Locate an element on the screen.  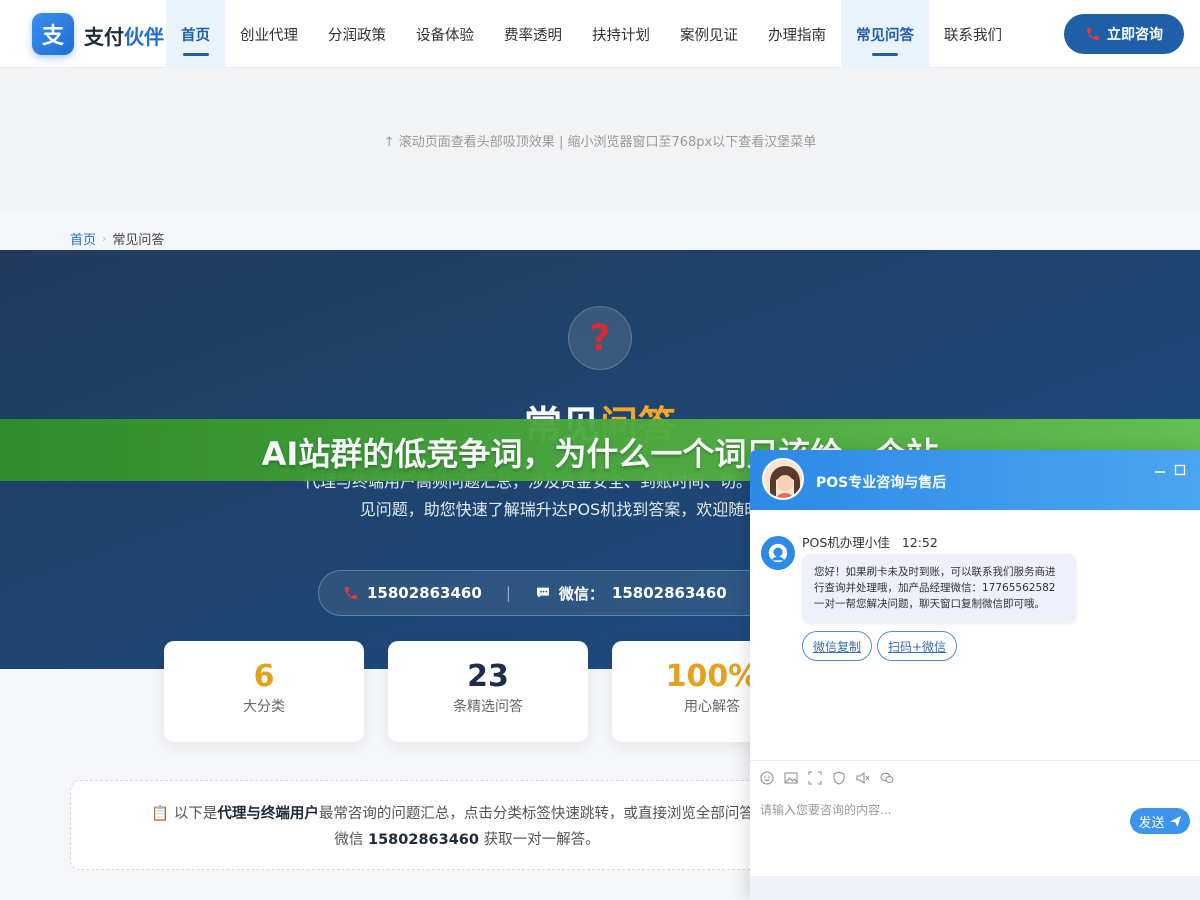
send-button: 发送 is located at coordinates (1160, 821).